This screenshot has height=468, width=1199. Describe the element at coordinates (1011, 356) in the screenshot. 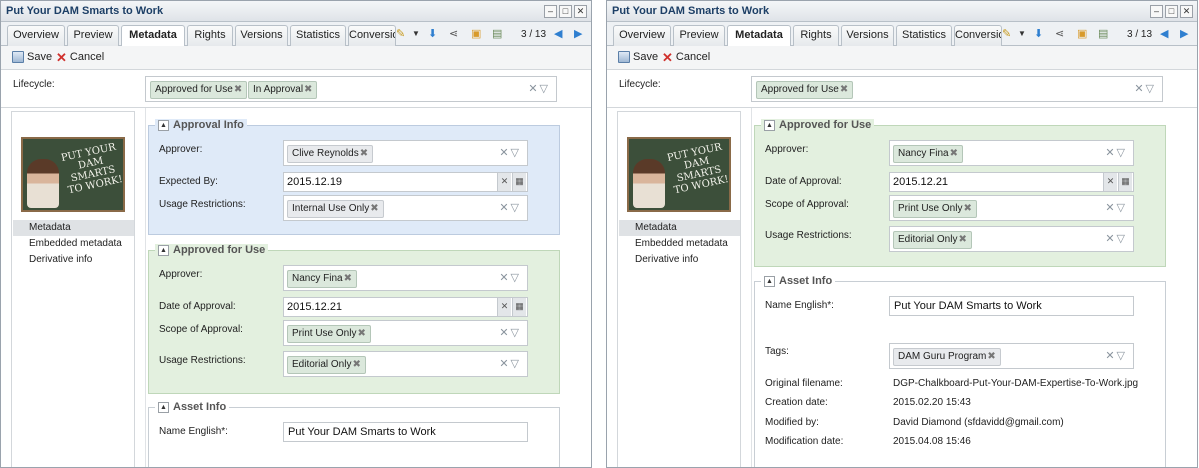

I see `tags-field: DAM Guru Program✖ ✕▽` at that location.